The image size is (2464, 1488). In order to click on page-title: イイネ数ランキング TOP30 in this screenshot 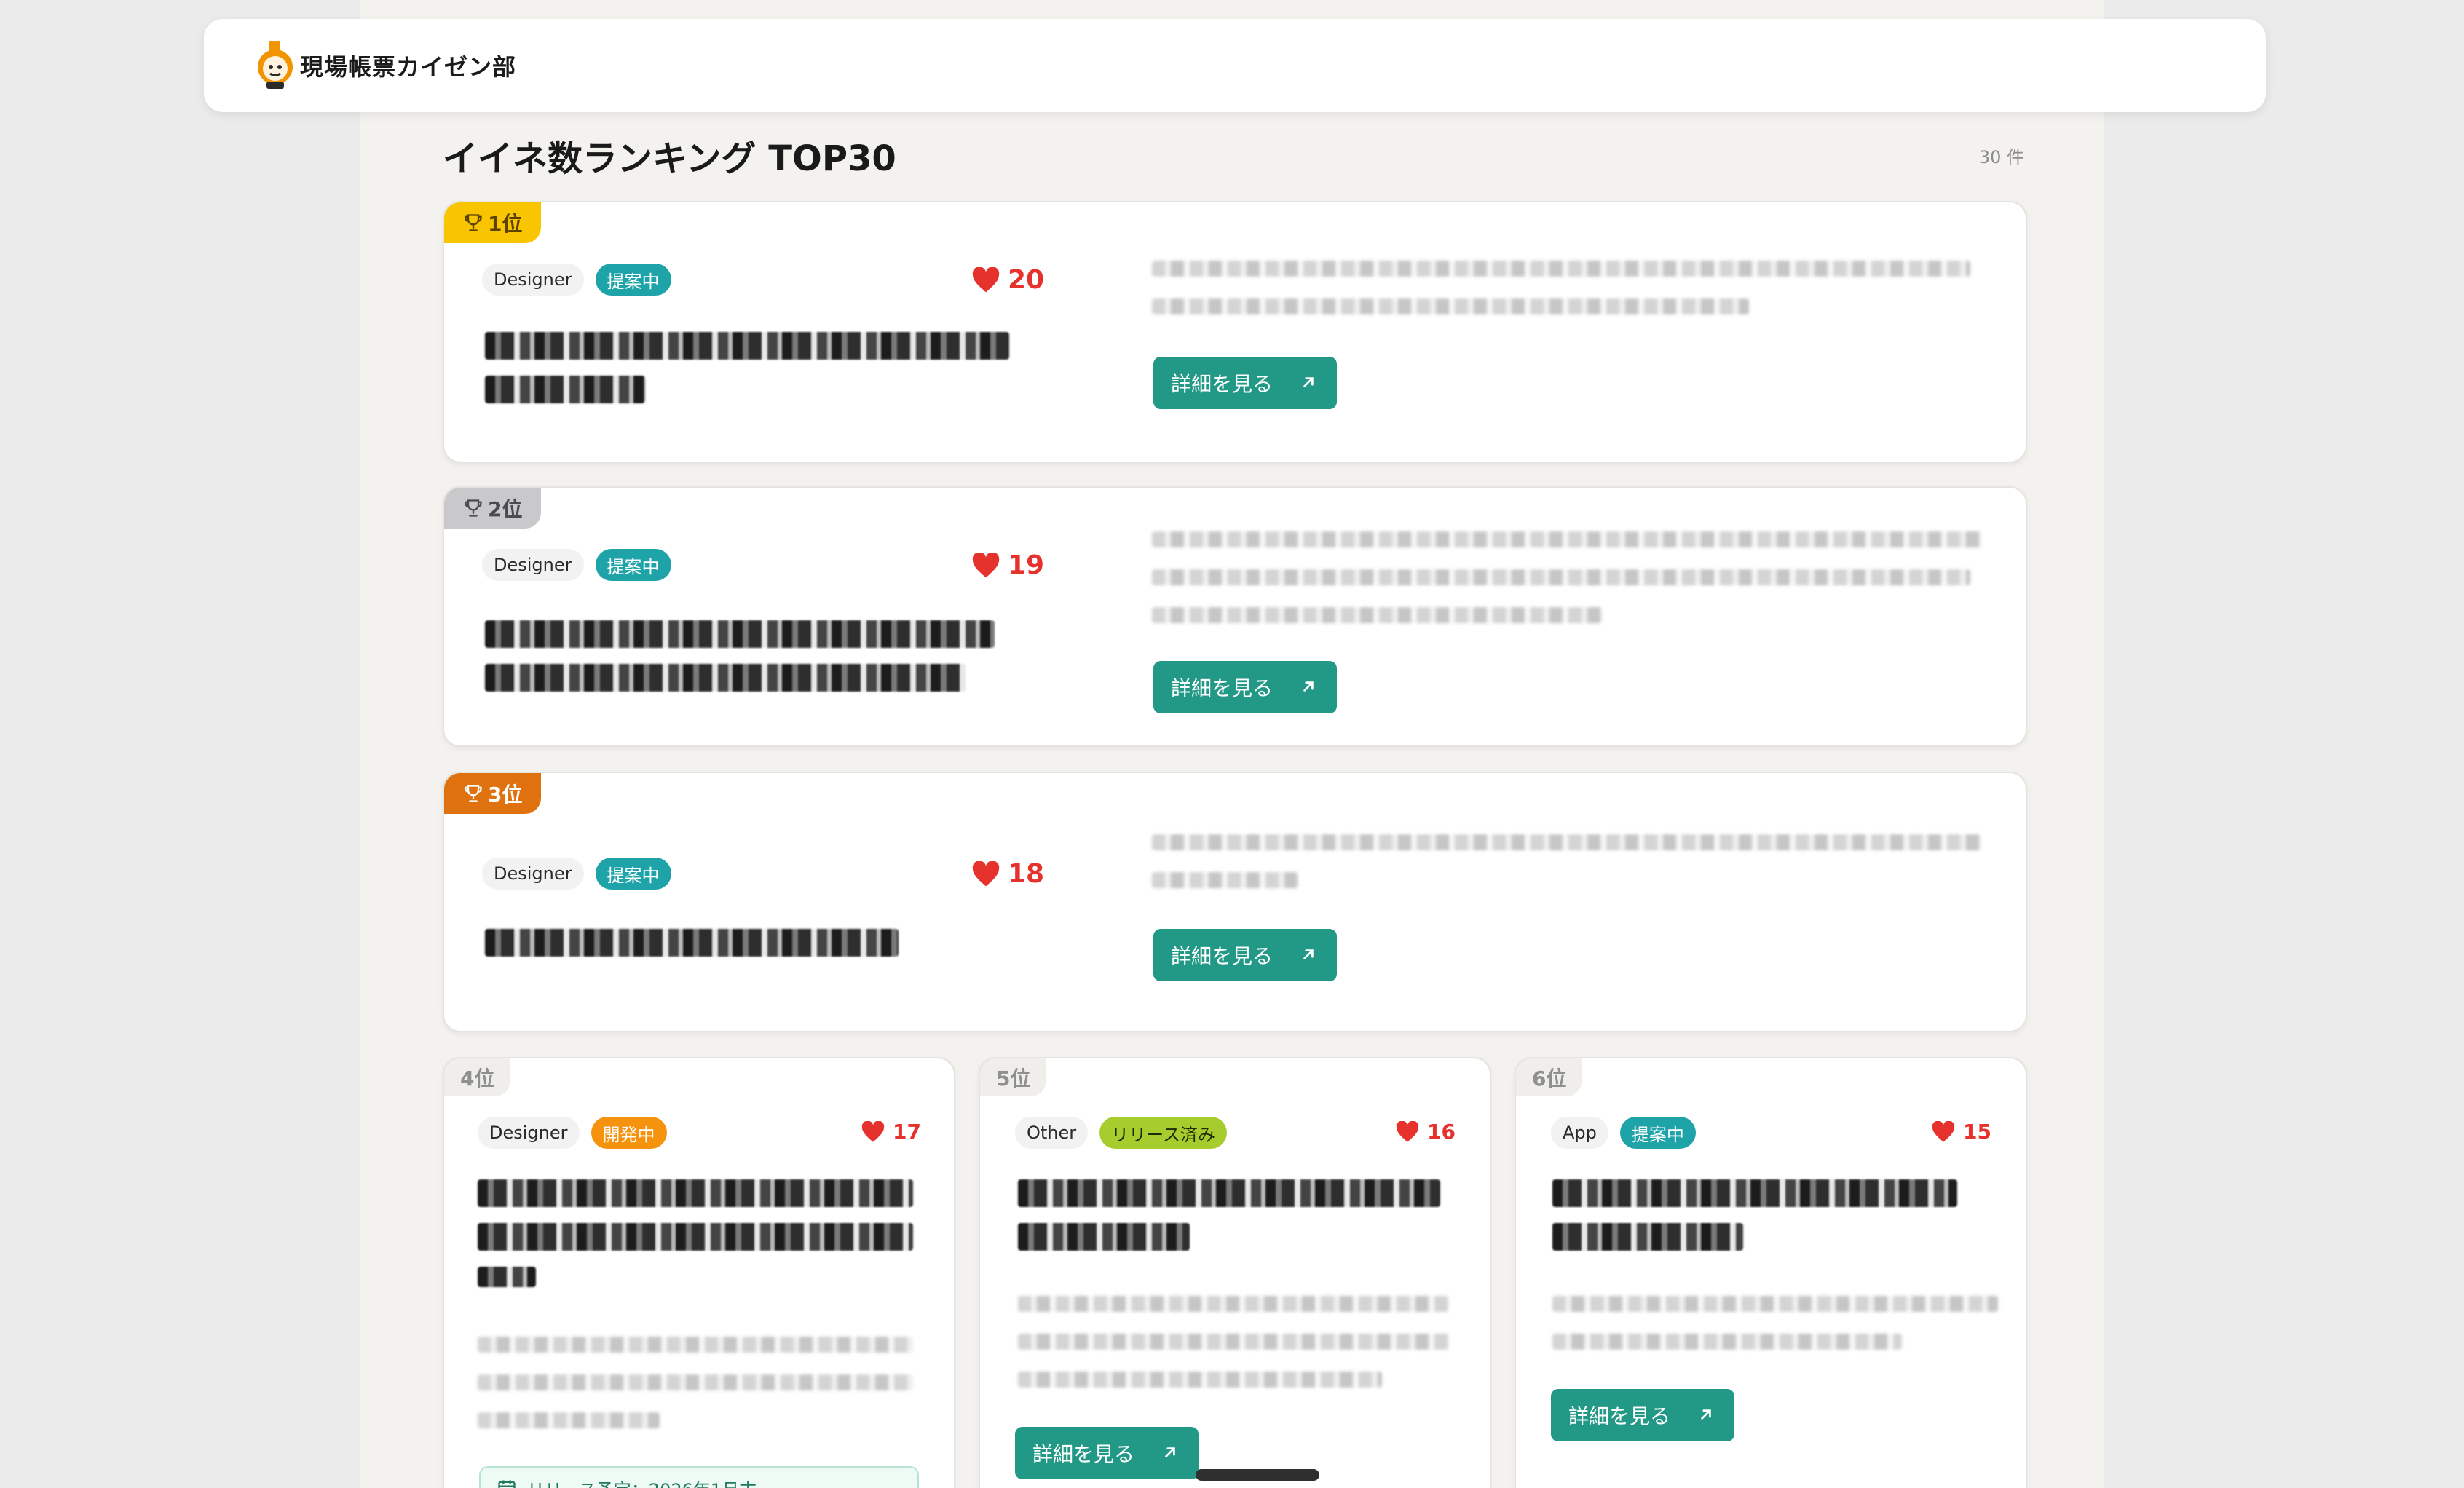, I will do `click(669, 158)`.